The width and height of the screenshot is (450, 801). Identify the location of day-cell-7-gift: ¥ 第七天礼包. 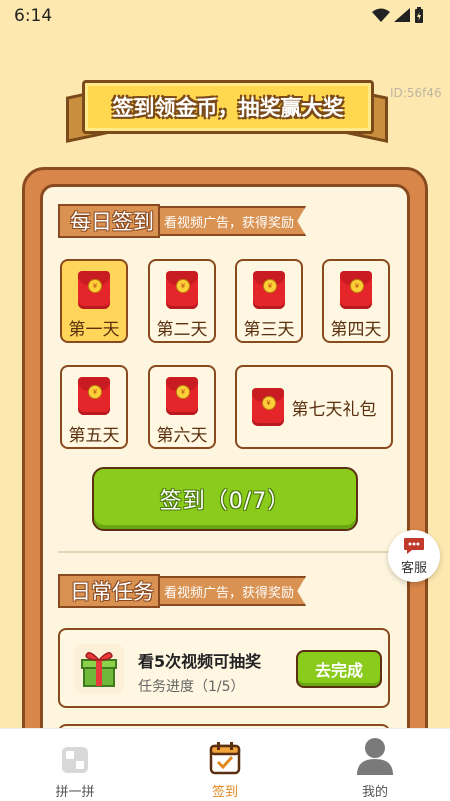
(314, 407).